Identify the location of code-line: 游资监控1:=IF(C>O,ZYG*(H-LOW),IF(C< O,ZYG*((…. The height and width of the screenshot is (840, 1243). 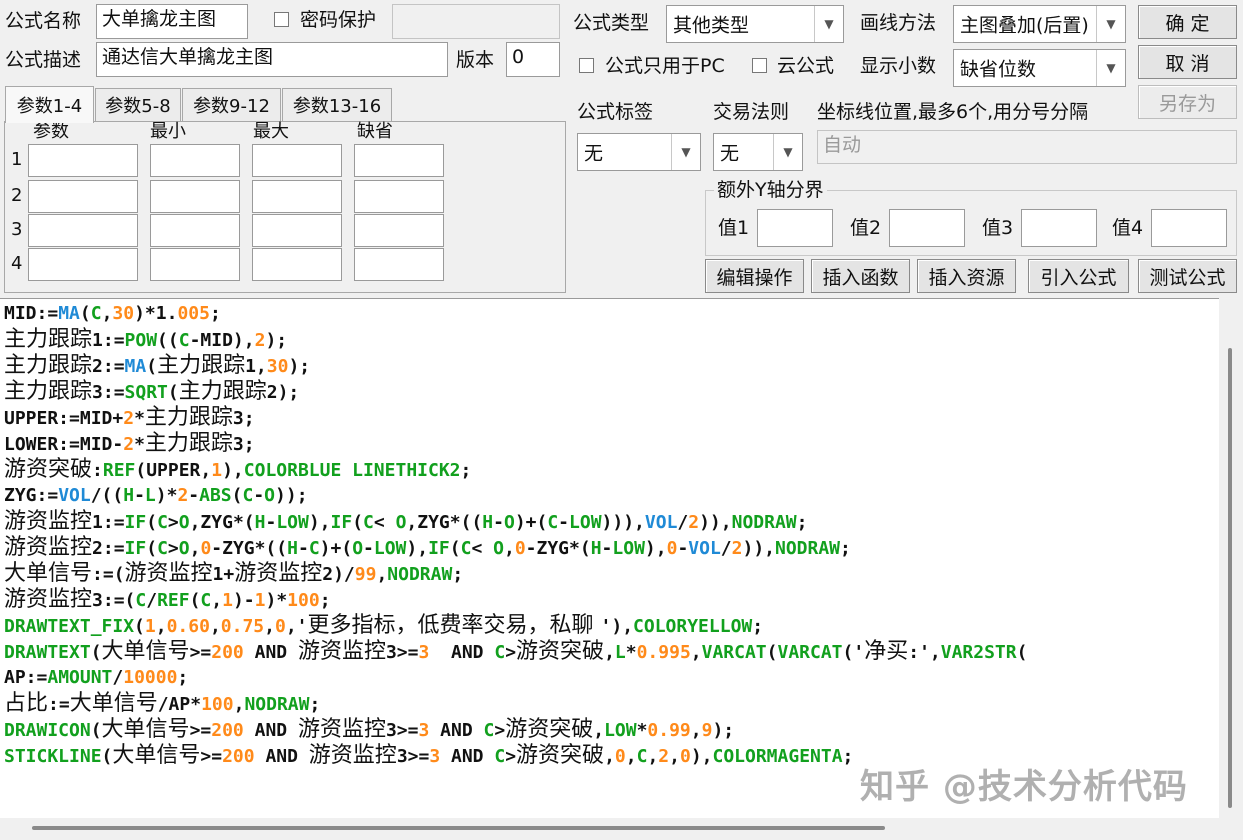
(609, 522).